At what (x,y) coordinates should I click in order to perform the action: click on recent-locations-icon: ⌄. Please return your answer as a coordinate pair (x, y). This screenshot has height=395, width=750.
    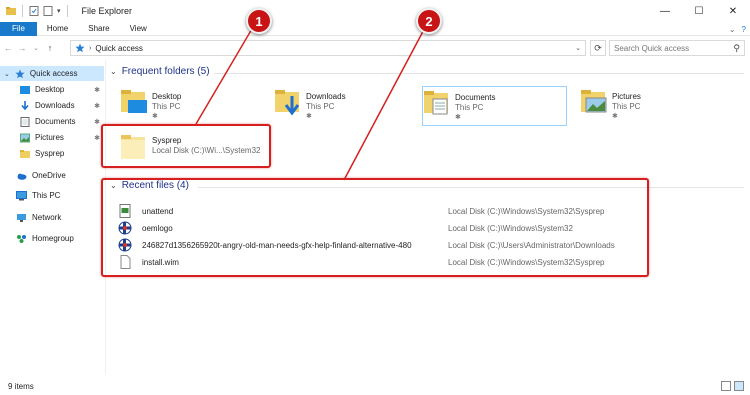
    Looking at the image, I should click on (36, 48).